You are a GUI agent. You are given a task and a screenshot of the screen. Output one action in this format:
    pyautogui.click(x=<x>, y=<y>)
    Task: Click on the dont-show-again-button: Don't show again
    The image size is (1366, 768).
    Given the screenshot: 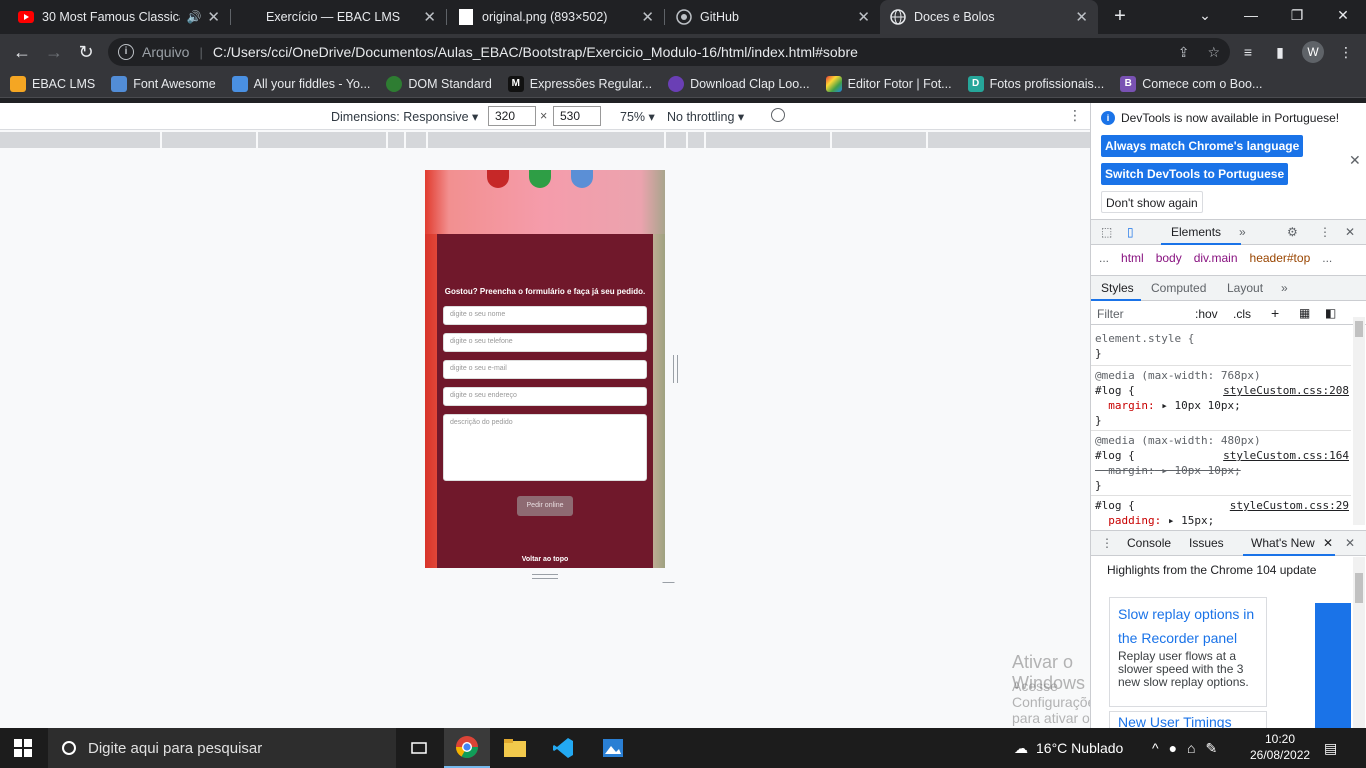 What is the action you would take?
    pyautogui.click(x=1152, y=202)
    